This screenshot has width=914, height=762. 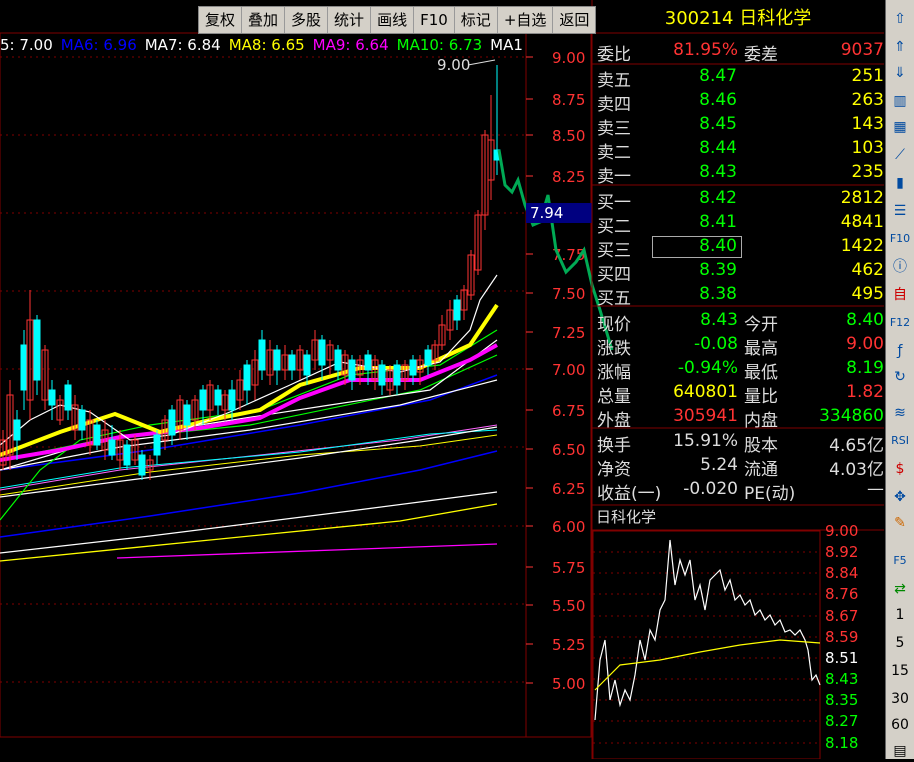 What do you see at coordinates (614, 421) in the screenshot?
I see `stat-label: 外盘` at bounding box center [614, 421].